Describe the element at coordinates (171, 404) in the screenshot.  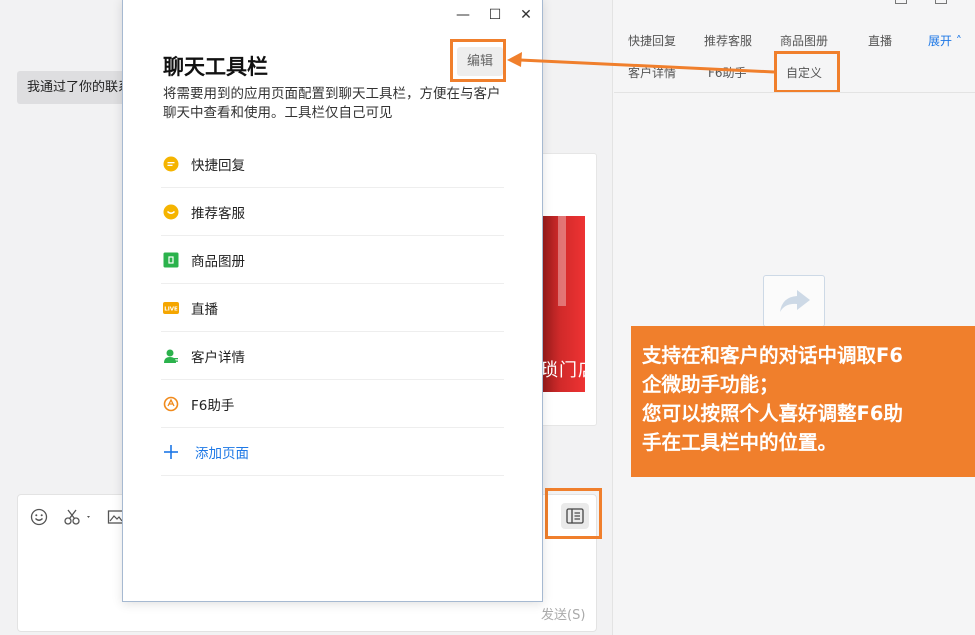
I see `f6-assistant-icon` at that location.